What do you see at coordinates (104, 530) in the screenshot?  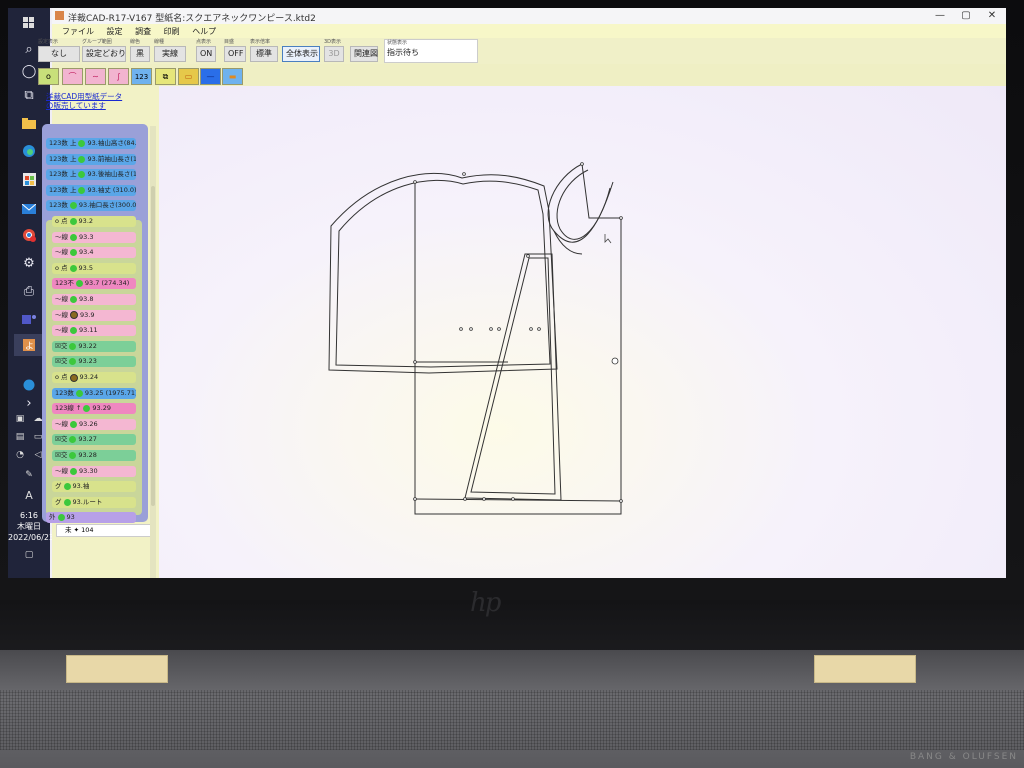 I see `tree-row-104: 未 ✦ 104` at bounding box center [104, 530].